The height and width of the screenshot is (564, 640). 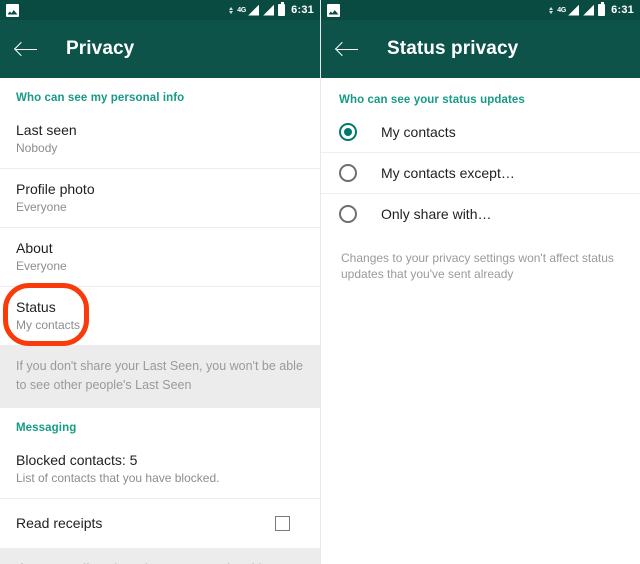 What do you see at coordinates (160, 139) in the screenshot?
I see `setting-row-last-seen: Last seen Nobody` at bounding box center [160, 139].